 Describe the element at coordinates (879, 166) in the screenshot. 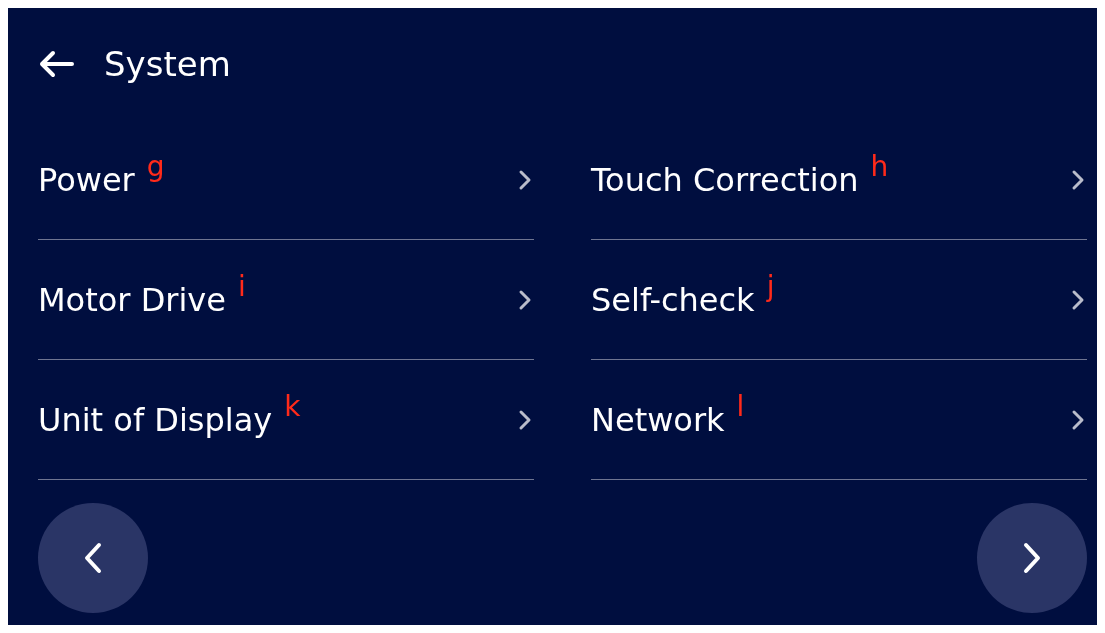

I see `annotation-letter: h` at that location.